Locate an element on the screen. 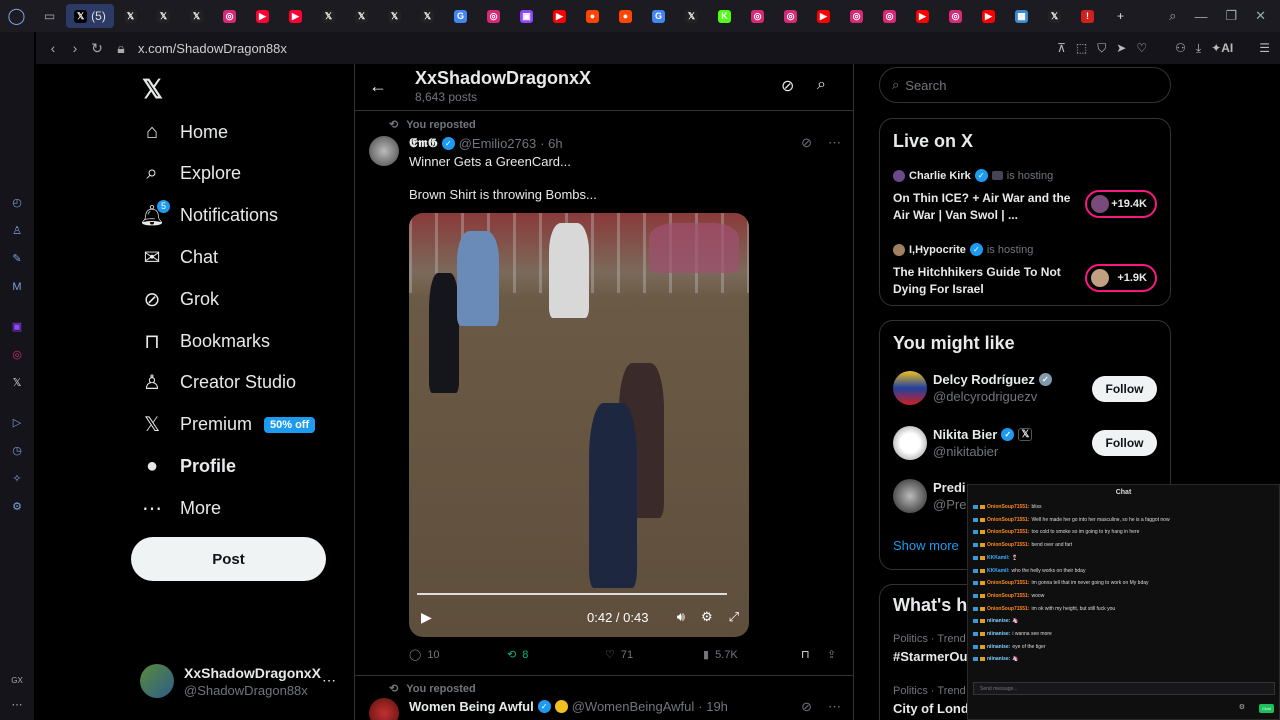 Image resolution: width=1280 pixels, height=720 pixels. space-host: I,Hypocrite ✓ is hosting is located at coordinates (963, 249).